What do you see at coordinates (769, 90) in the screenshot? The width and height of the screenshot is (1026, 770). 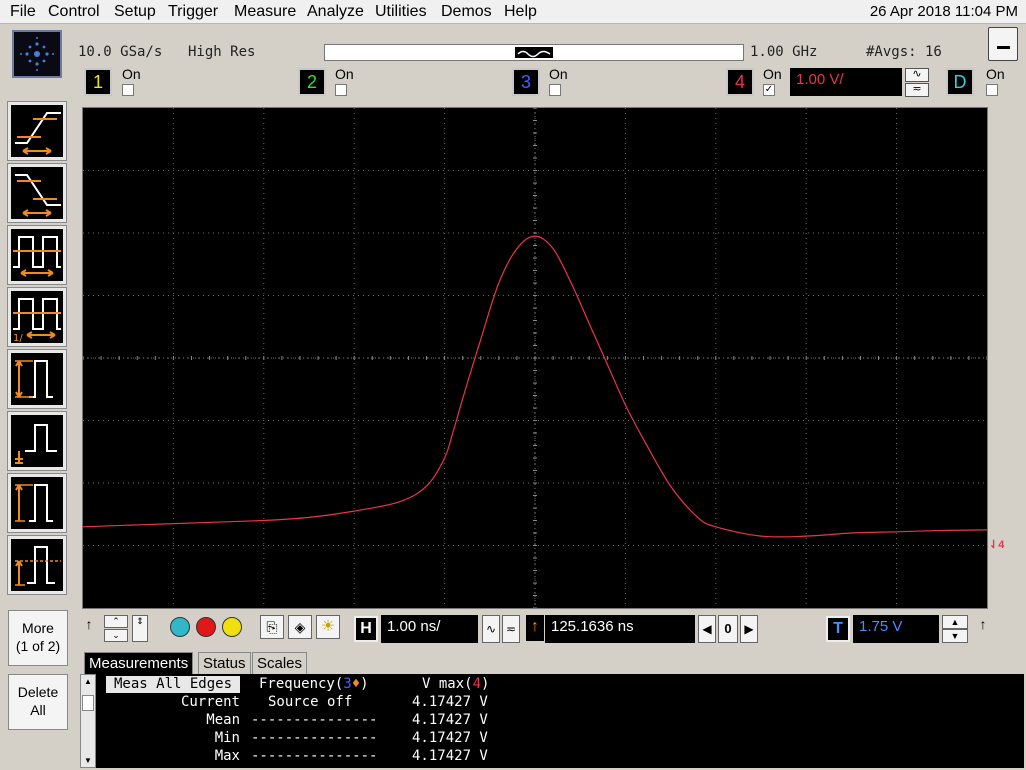 I see `channel-4-checkbox: ✓` at bounding box center [769, 90].